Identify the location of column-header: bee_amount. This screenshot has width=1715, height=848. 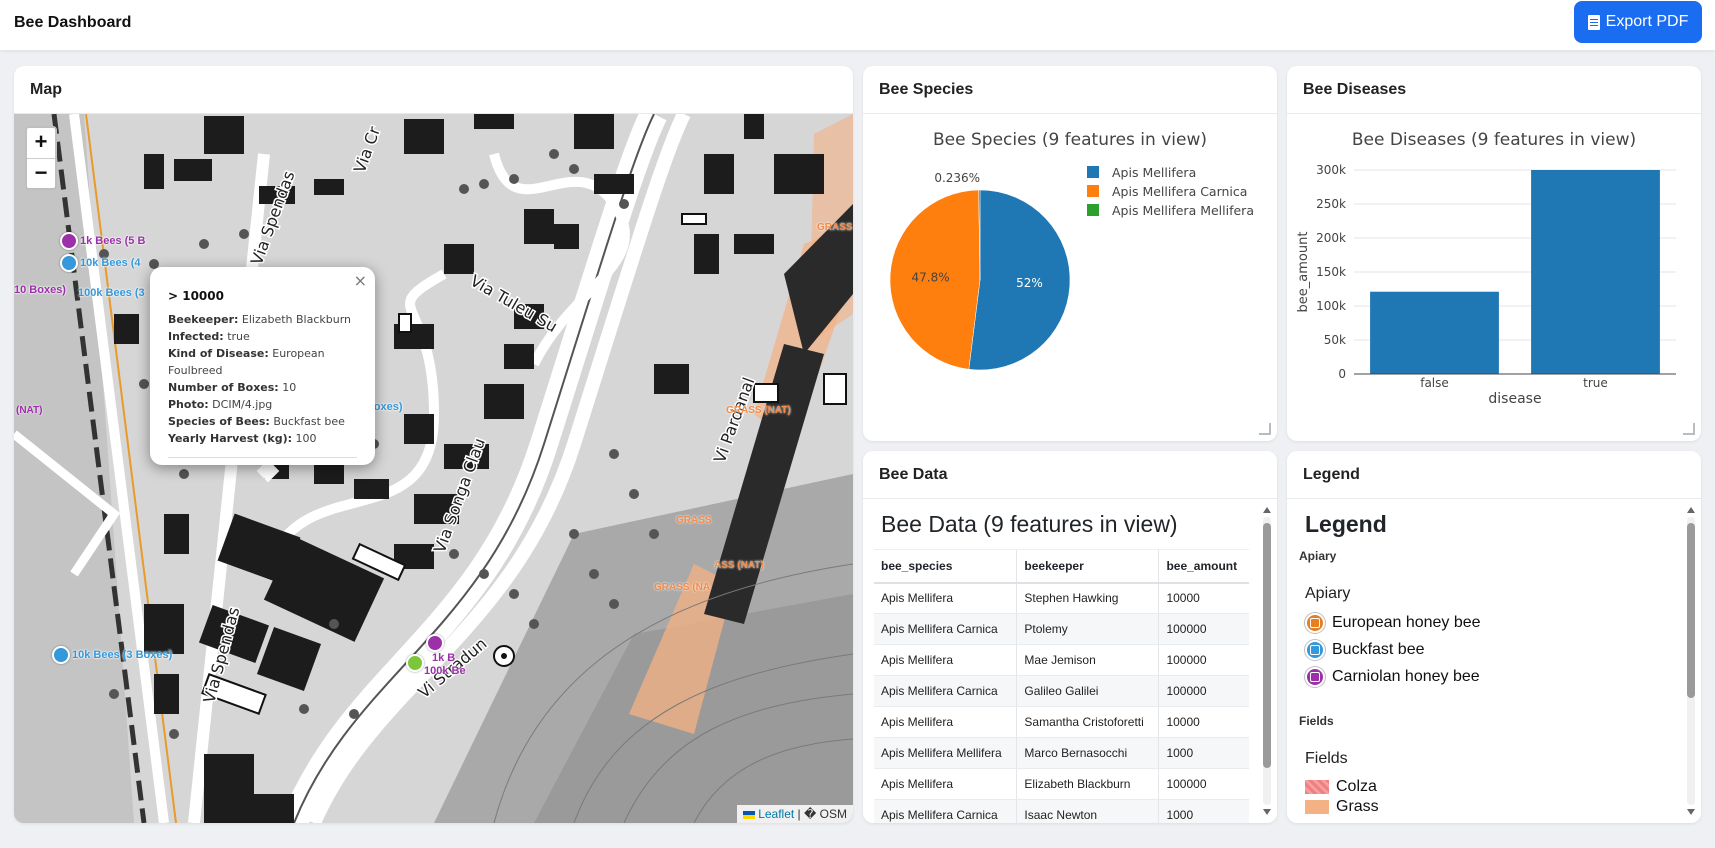
(1203, 566).